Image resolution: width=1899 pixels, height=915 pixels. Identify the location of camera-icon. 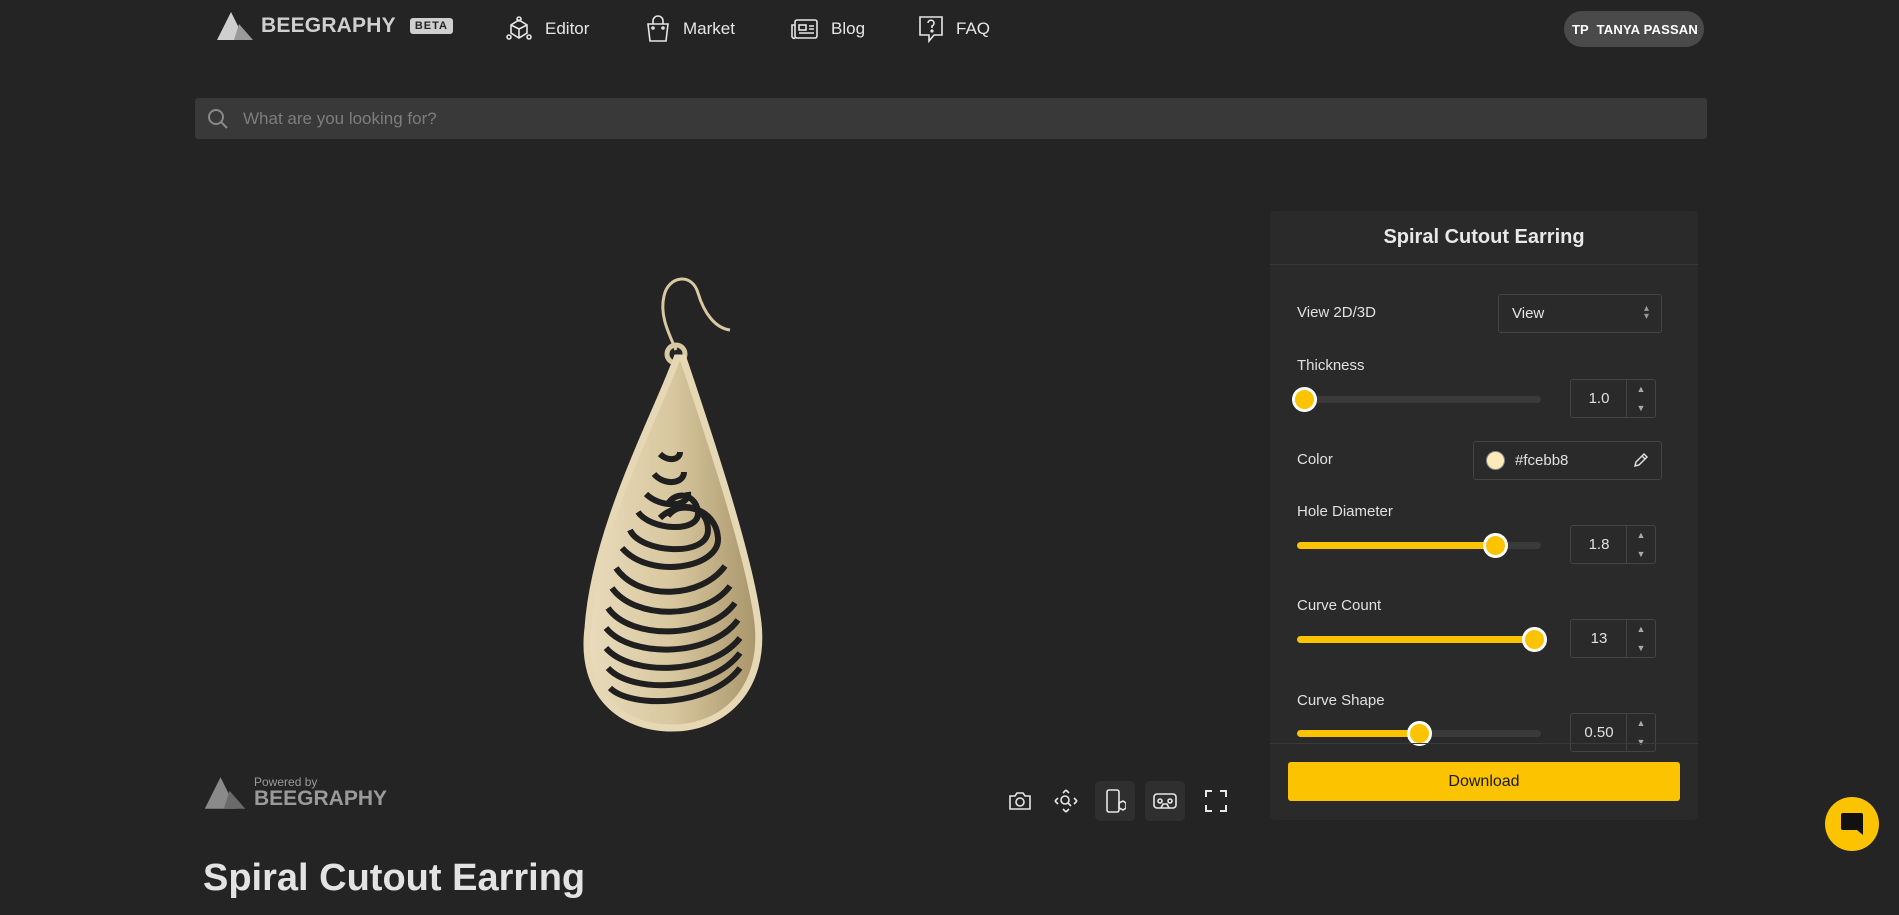
(1020, 801).